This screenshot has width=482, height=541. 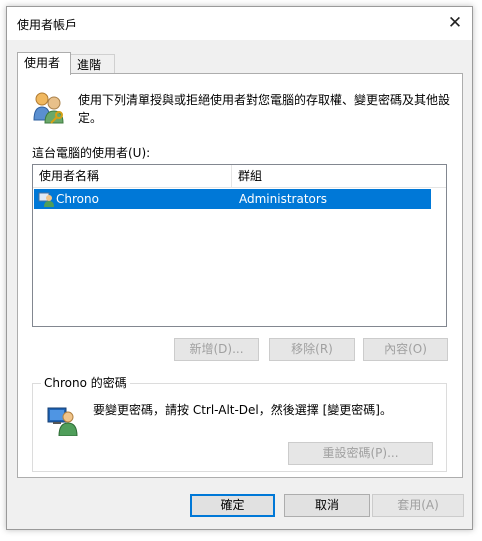 I want to click on user-name-cell: Chrono, so click(x=77, y=199).